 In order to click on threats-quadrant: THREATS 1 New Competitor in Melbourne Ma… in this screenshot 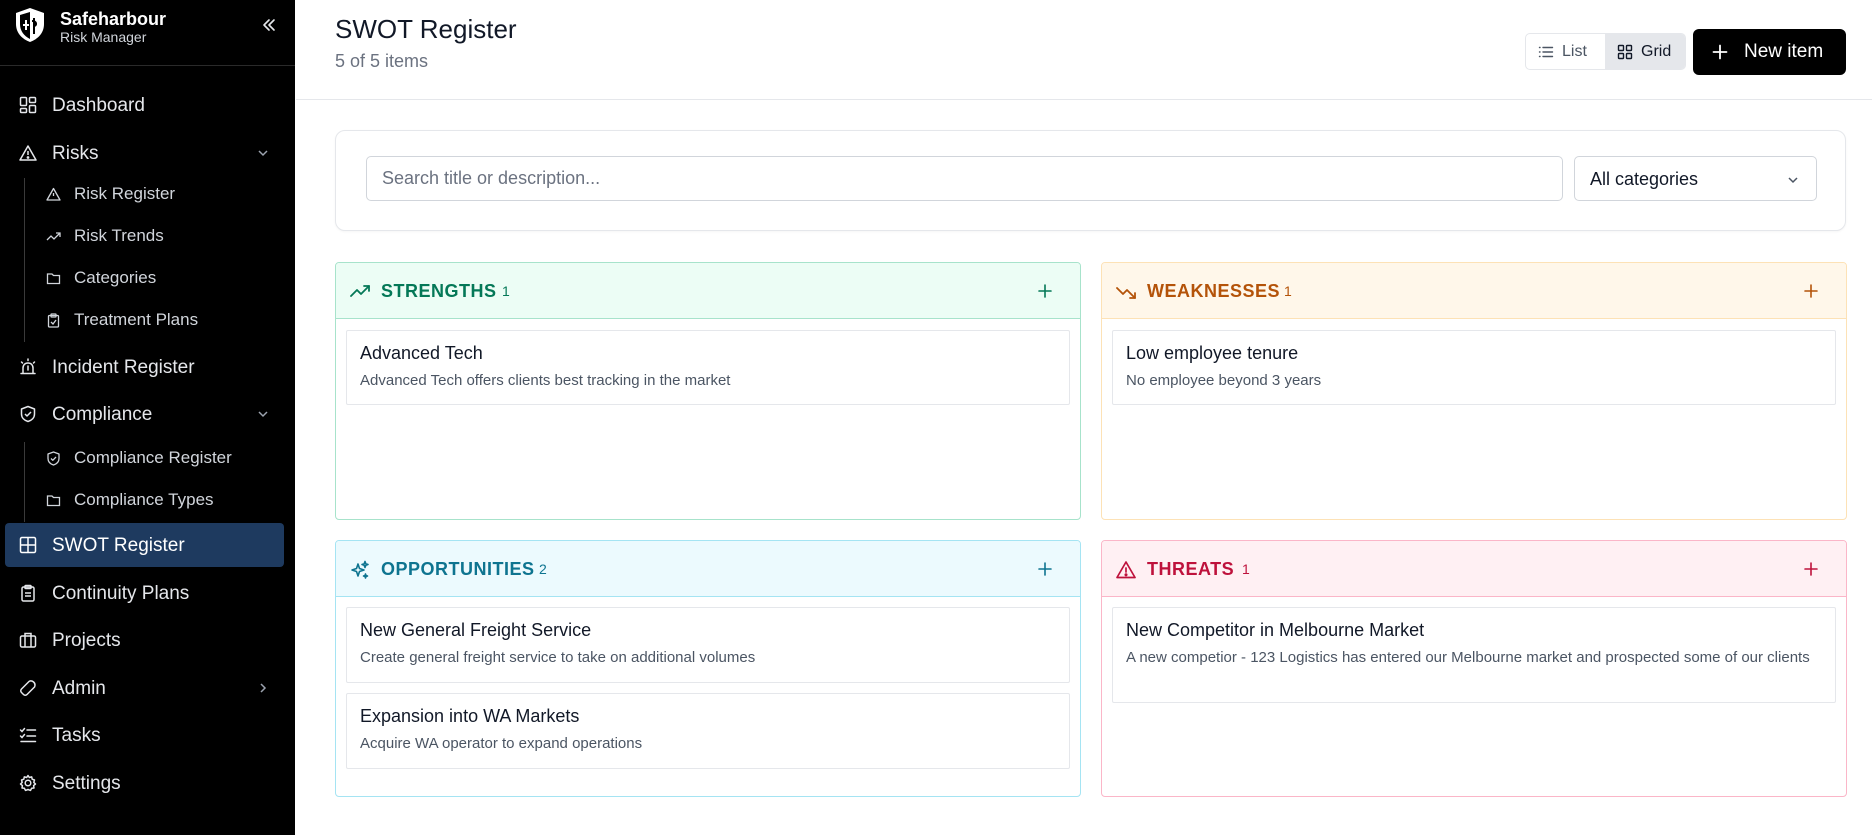, I will do `click(1474, 668)`.